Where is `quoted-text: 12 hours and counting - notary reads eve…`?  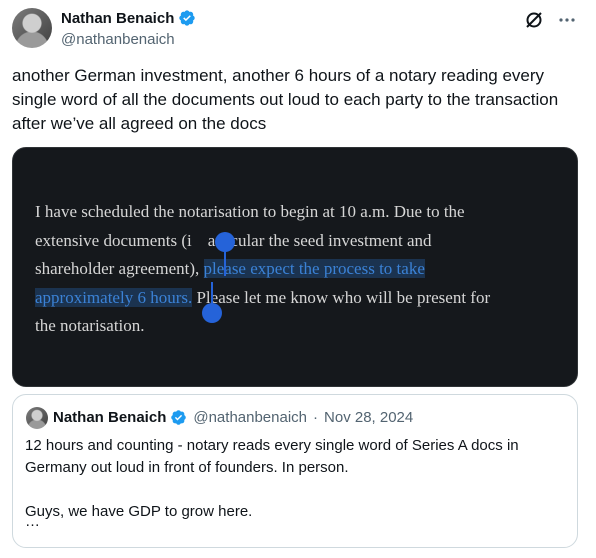
quoted-text: 12 hours and counting - notary reads eve… is located at coordinates (297, 479).